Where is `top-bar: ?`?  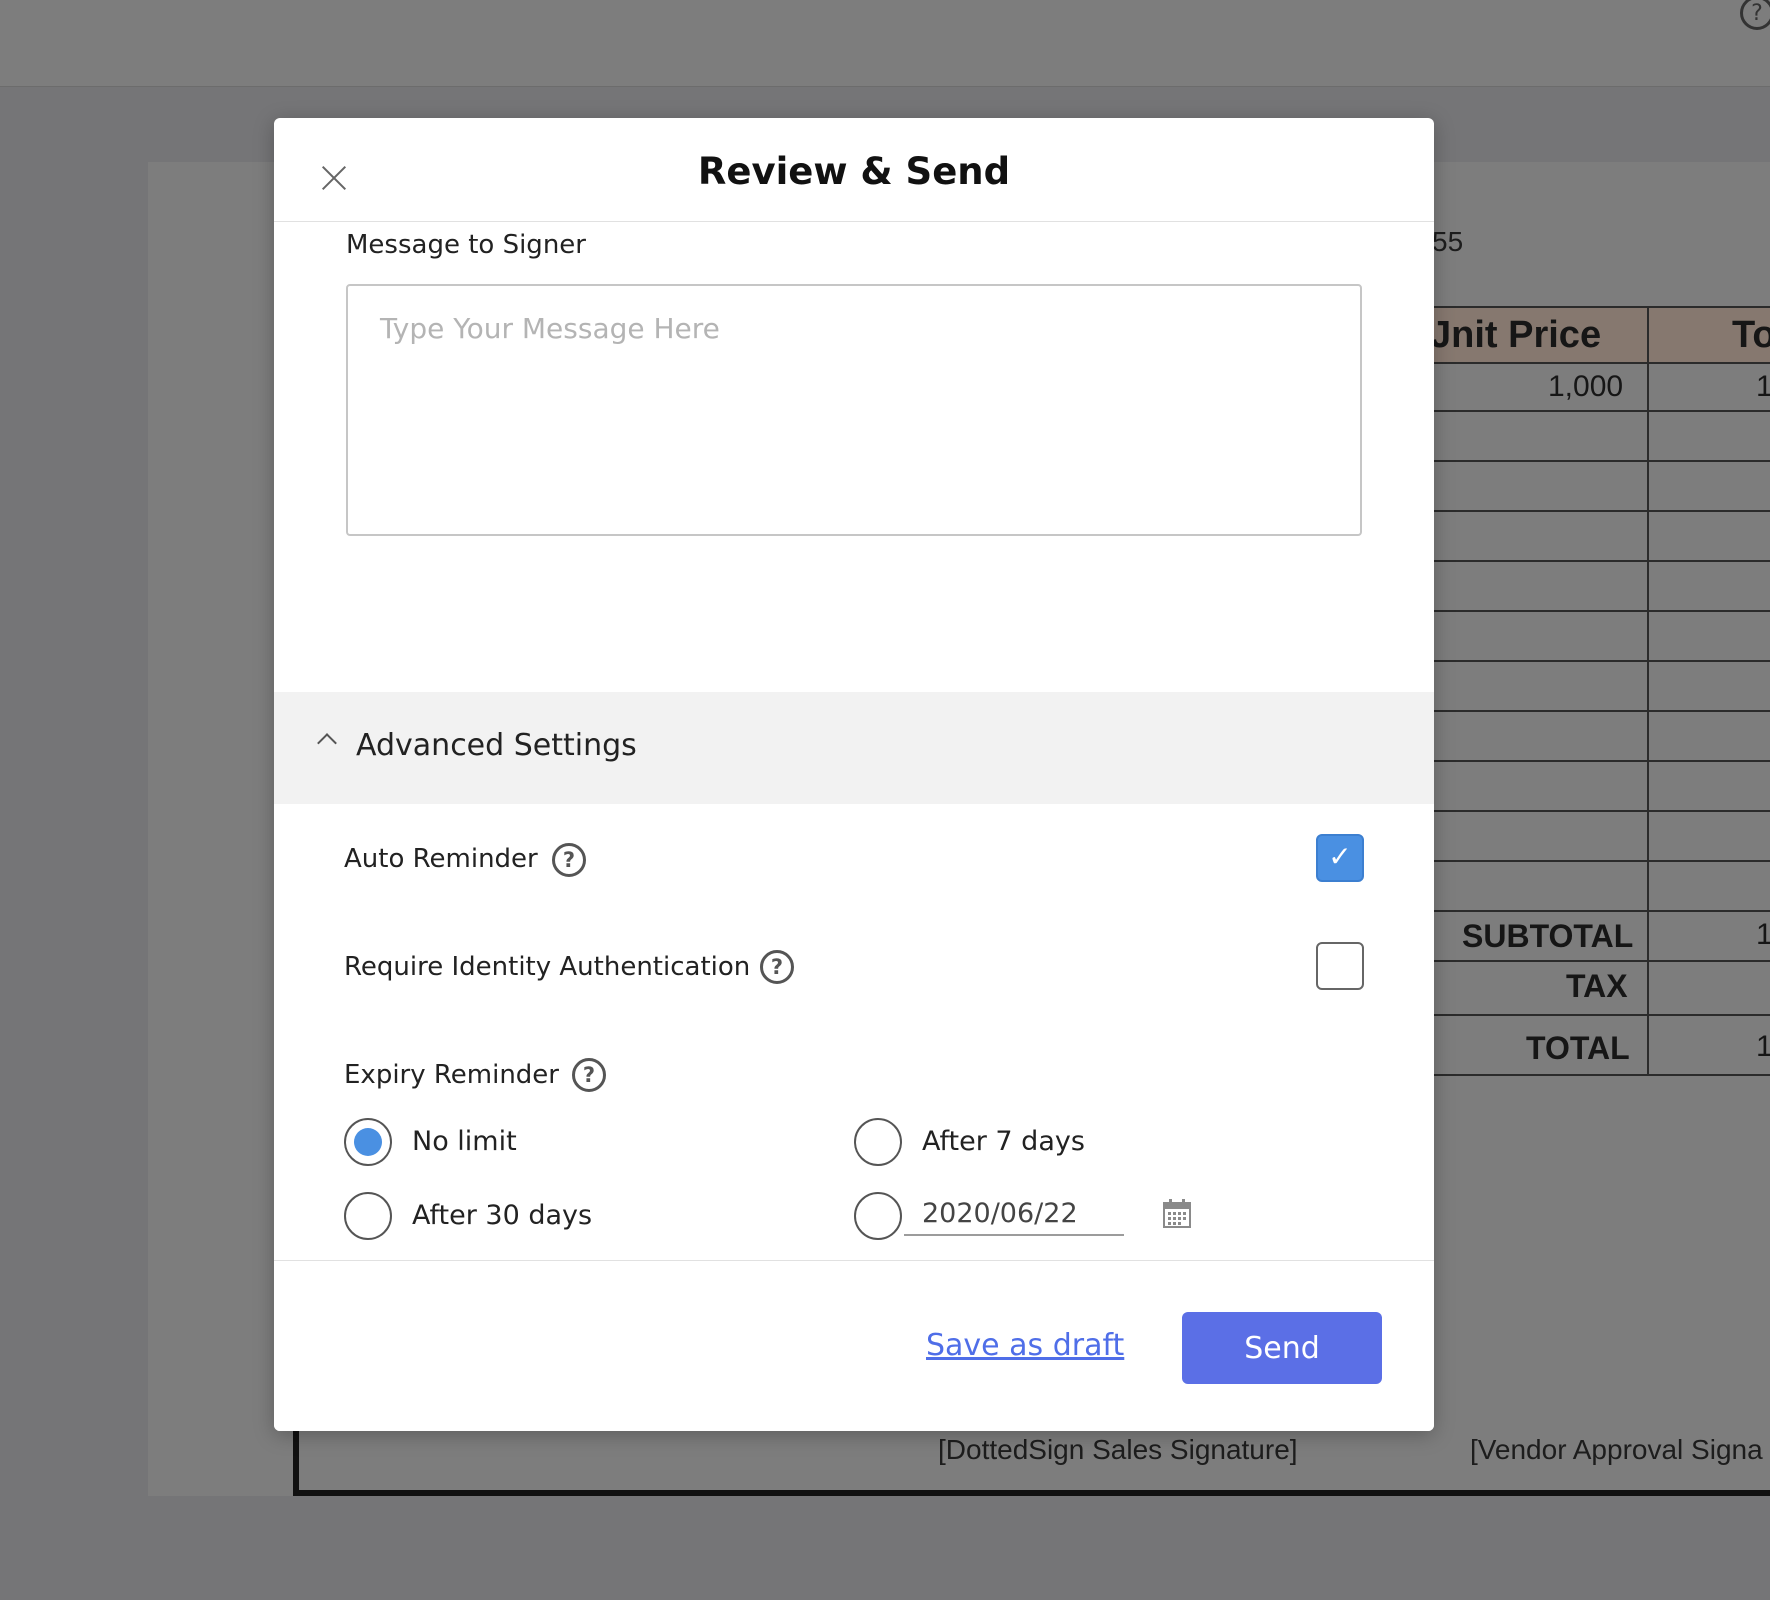
top-bar: ? is located at coordinates (885, 43).